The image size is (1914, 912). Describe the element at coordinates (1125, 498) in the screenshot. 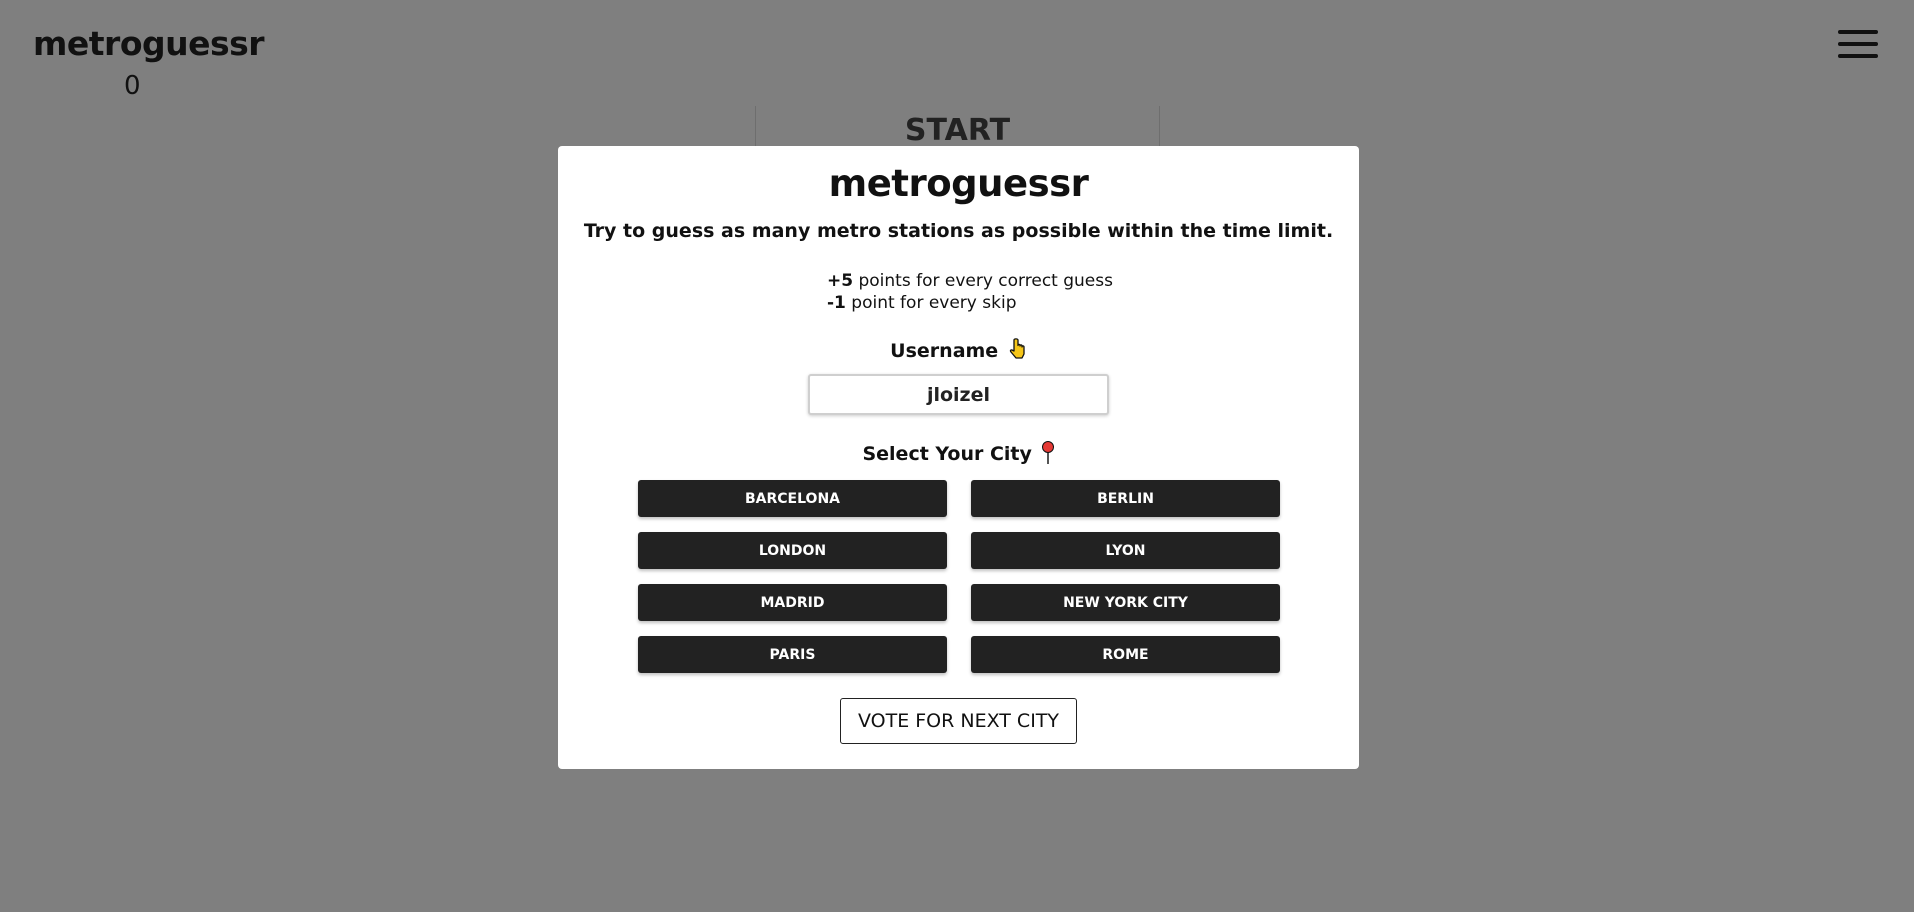

I see `city-button-berlin: Berlin` at that location.